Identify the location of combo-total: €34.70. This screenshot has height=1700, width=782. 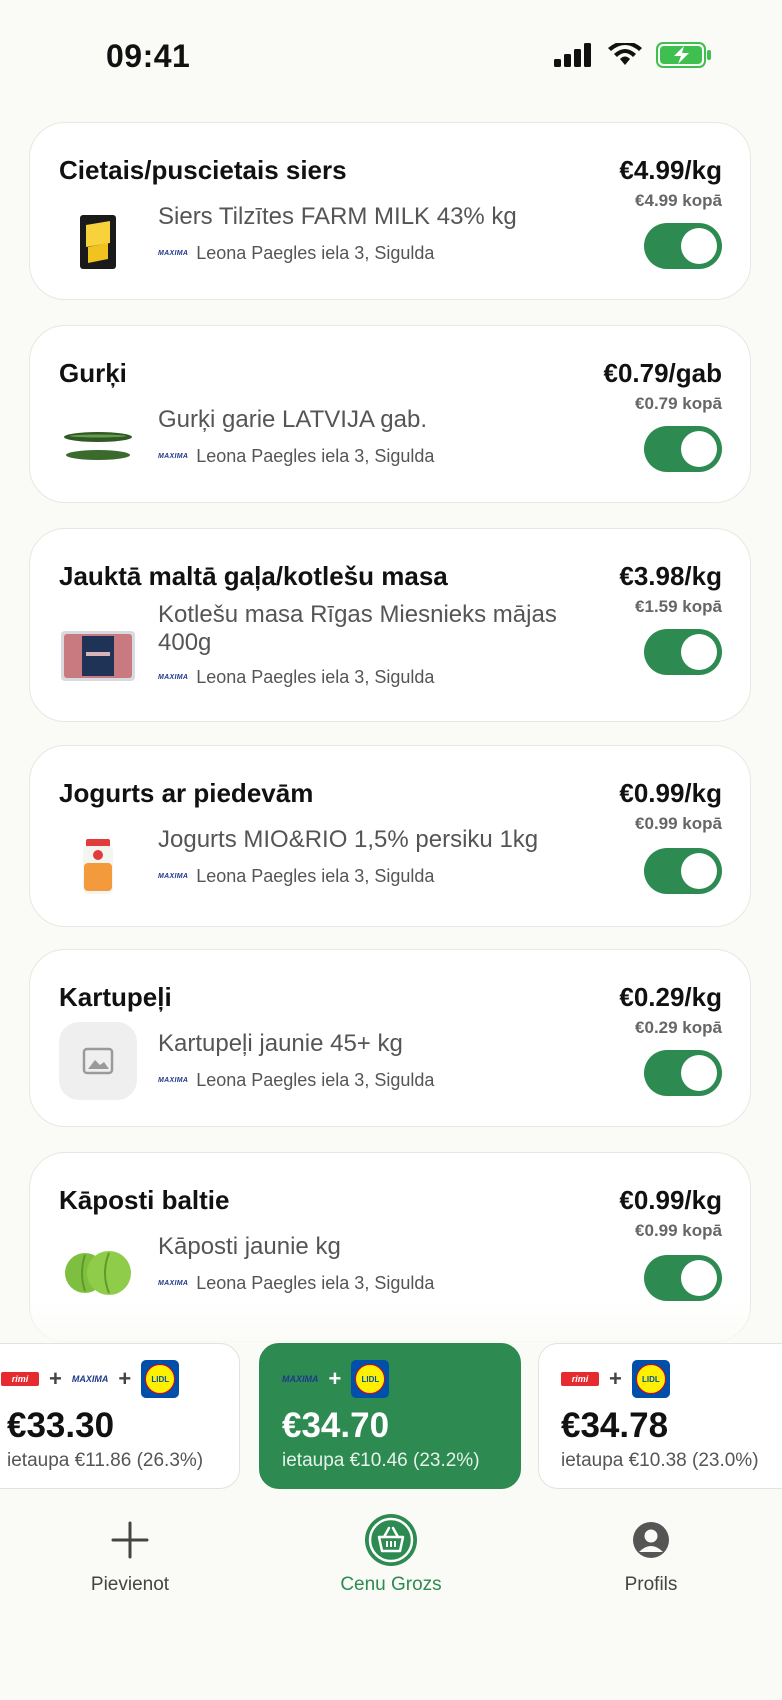
(336, 1425).